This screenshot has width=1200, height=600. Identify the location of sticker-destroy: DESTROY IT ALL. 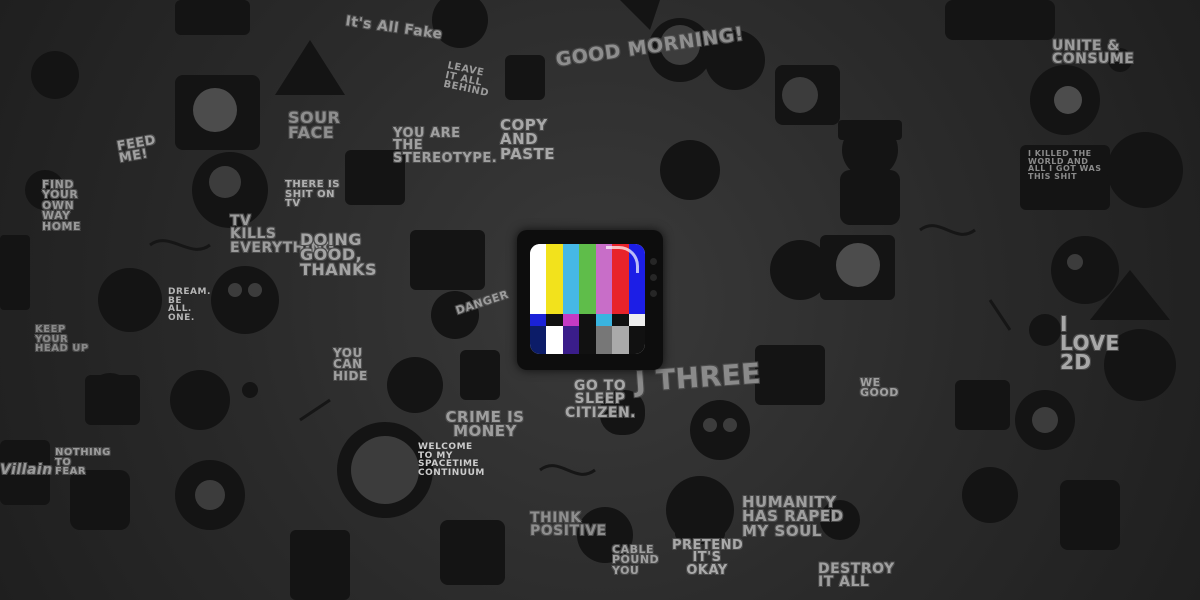
(856, 576).